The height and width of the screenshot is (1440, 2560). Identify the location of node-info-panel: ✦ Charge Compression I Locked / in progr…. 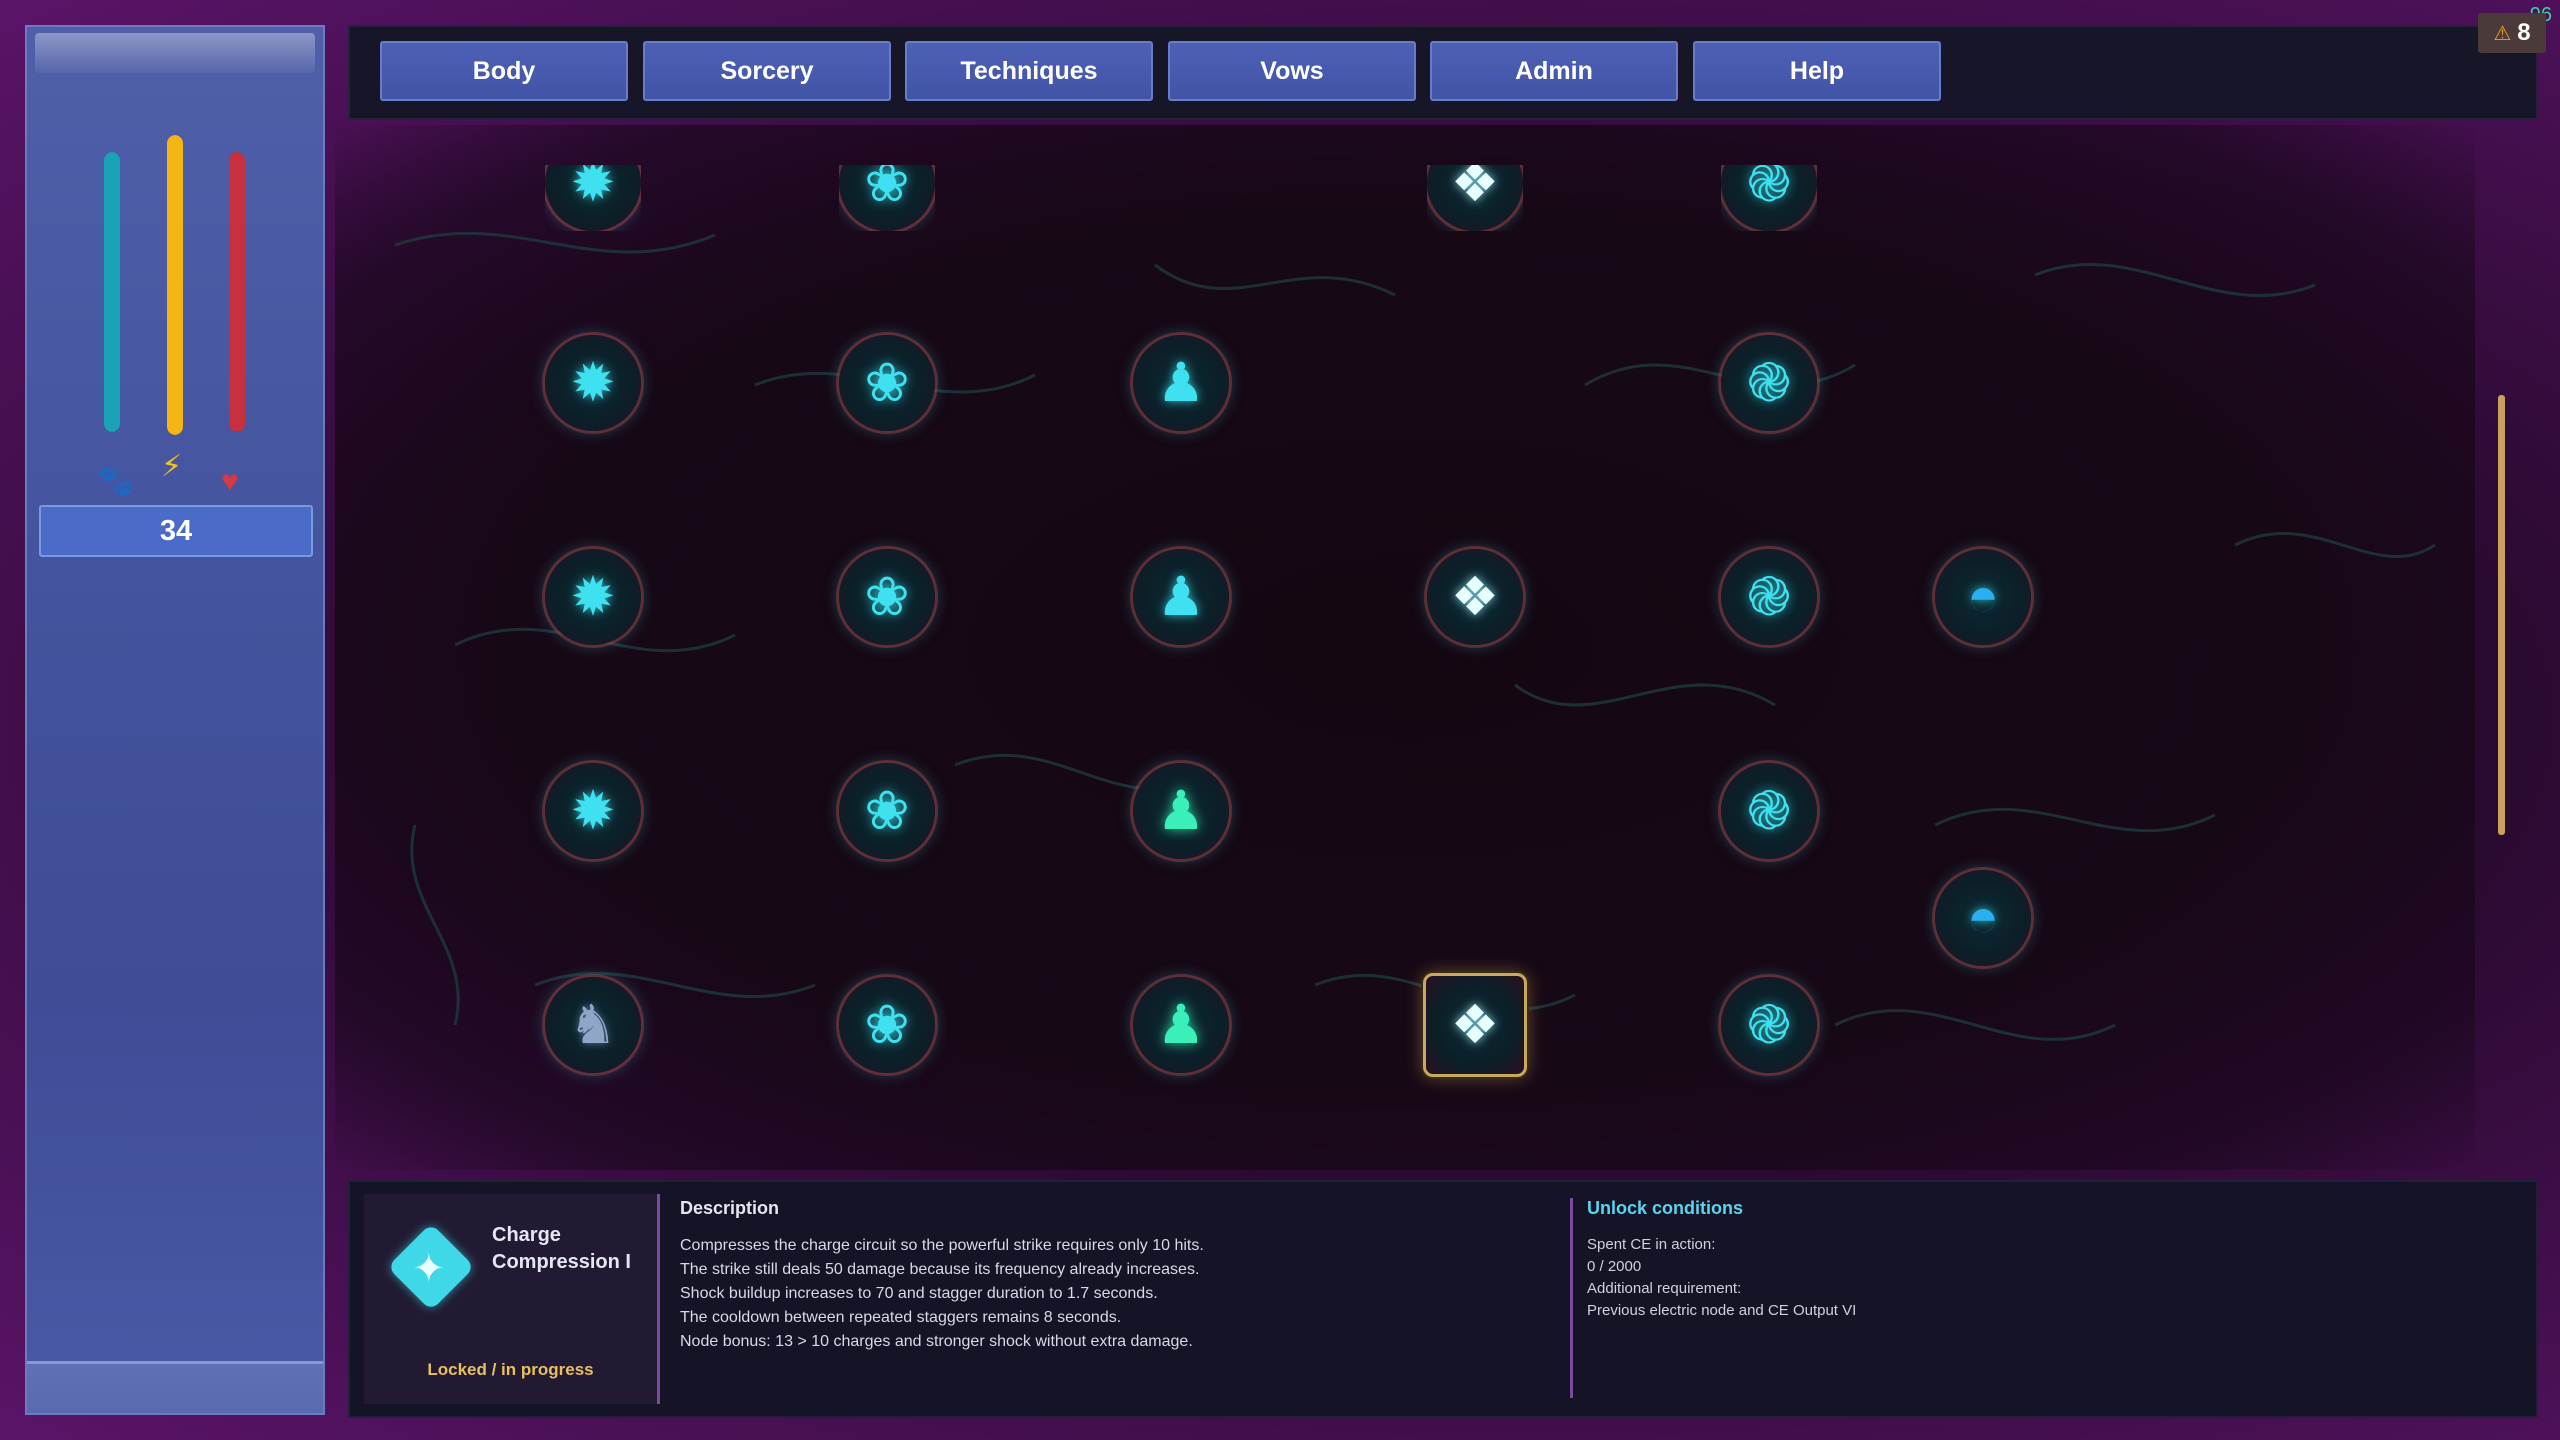
(1443, 1299).